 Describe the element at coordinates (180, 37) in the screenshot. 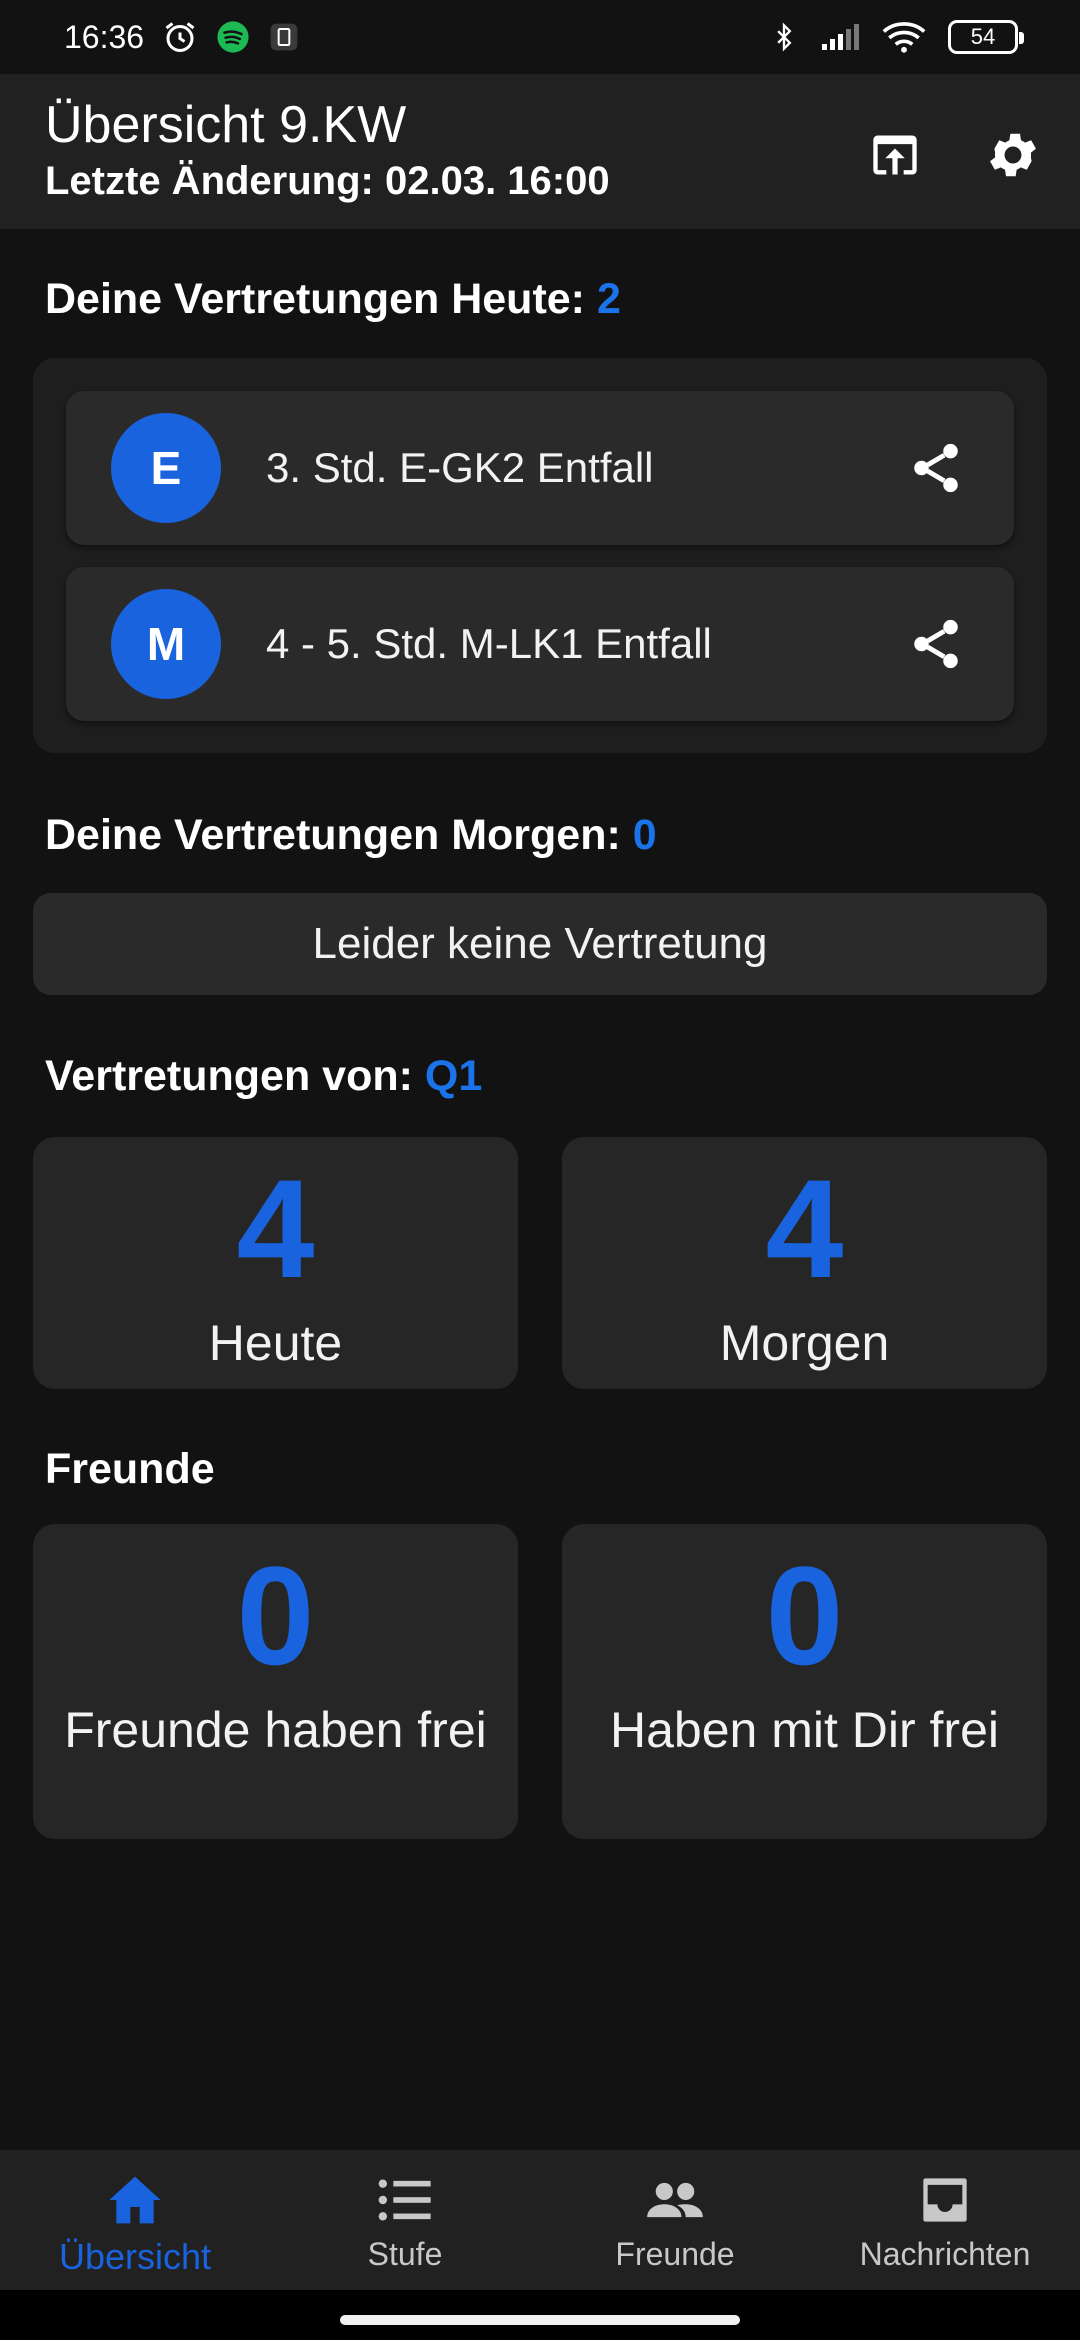

I see `alarm-icon` at that location.